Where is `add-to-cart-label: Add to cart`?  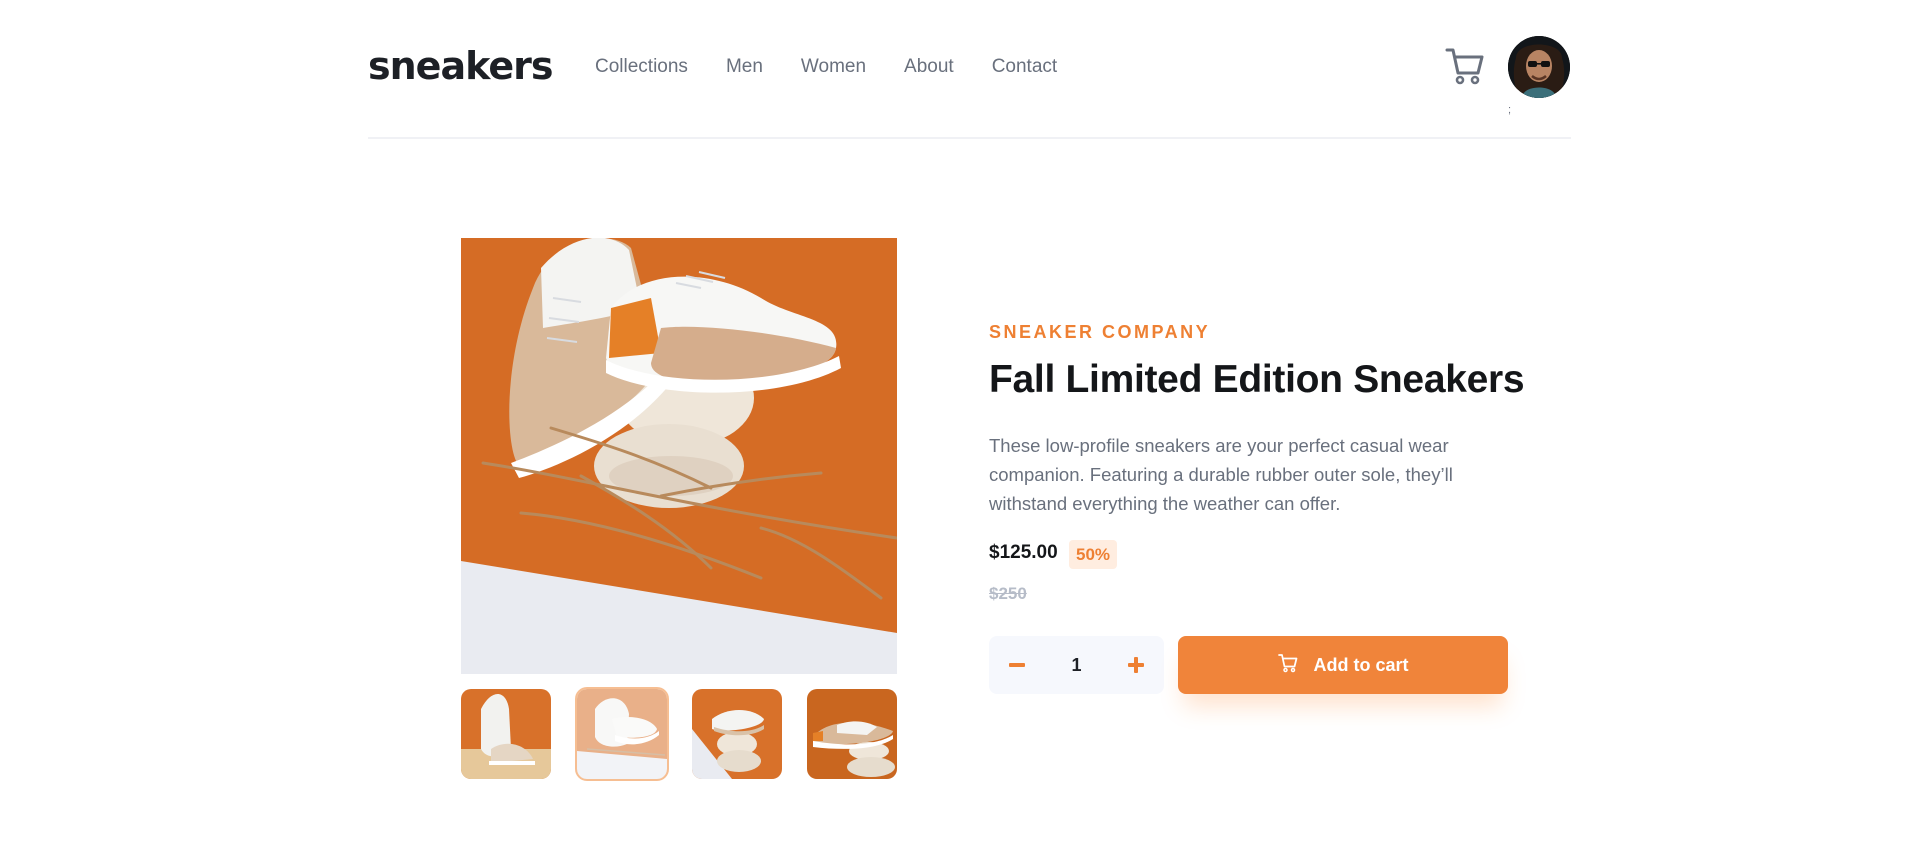
add-to-cart-label: Add to cart is located at coordinates (1361, 664).